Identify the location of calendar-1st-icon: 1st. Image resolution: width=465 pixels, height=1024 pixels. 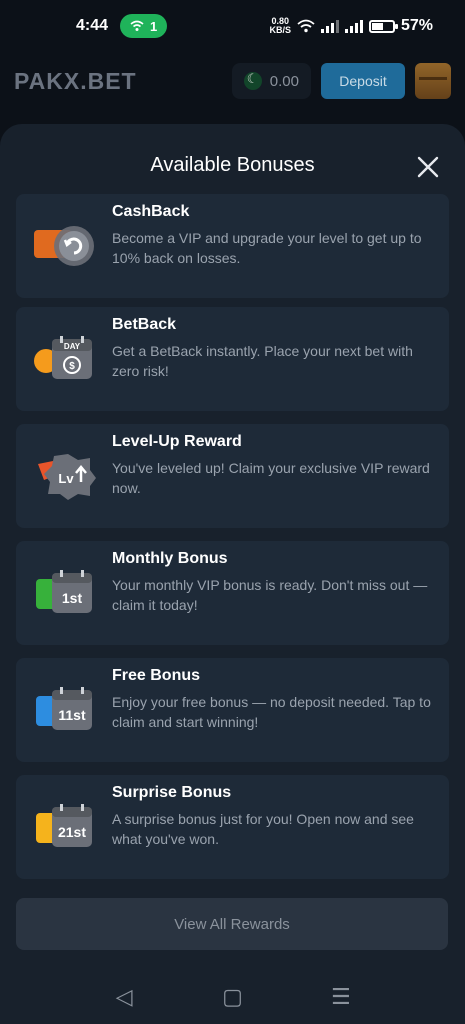
(64, 591).